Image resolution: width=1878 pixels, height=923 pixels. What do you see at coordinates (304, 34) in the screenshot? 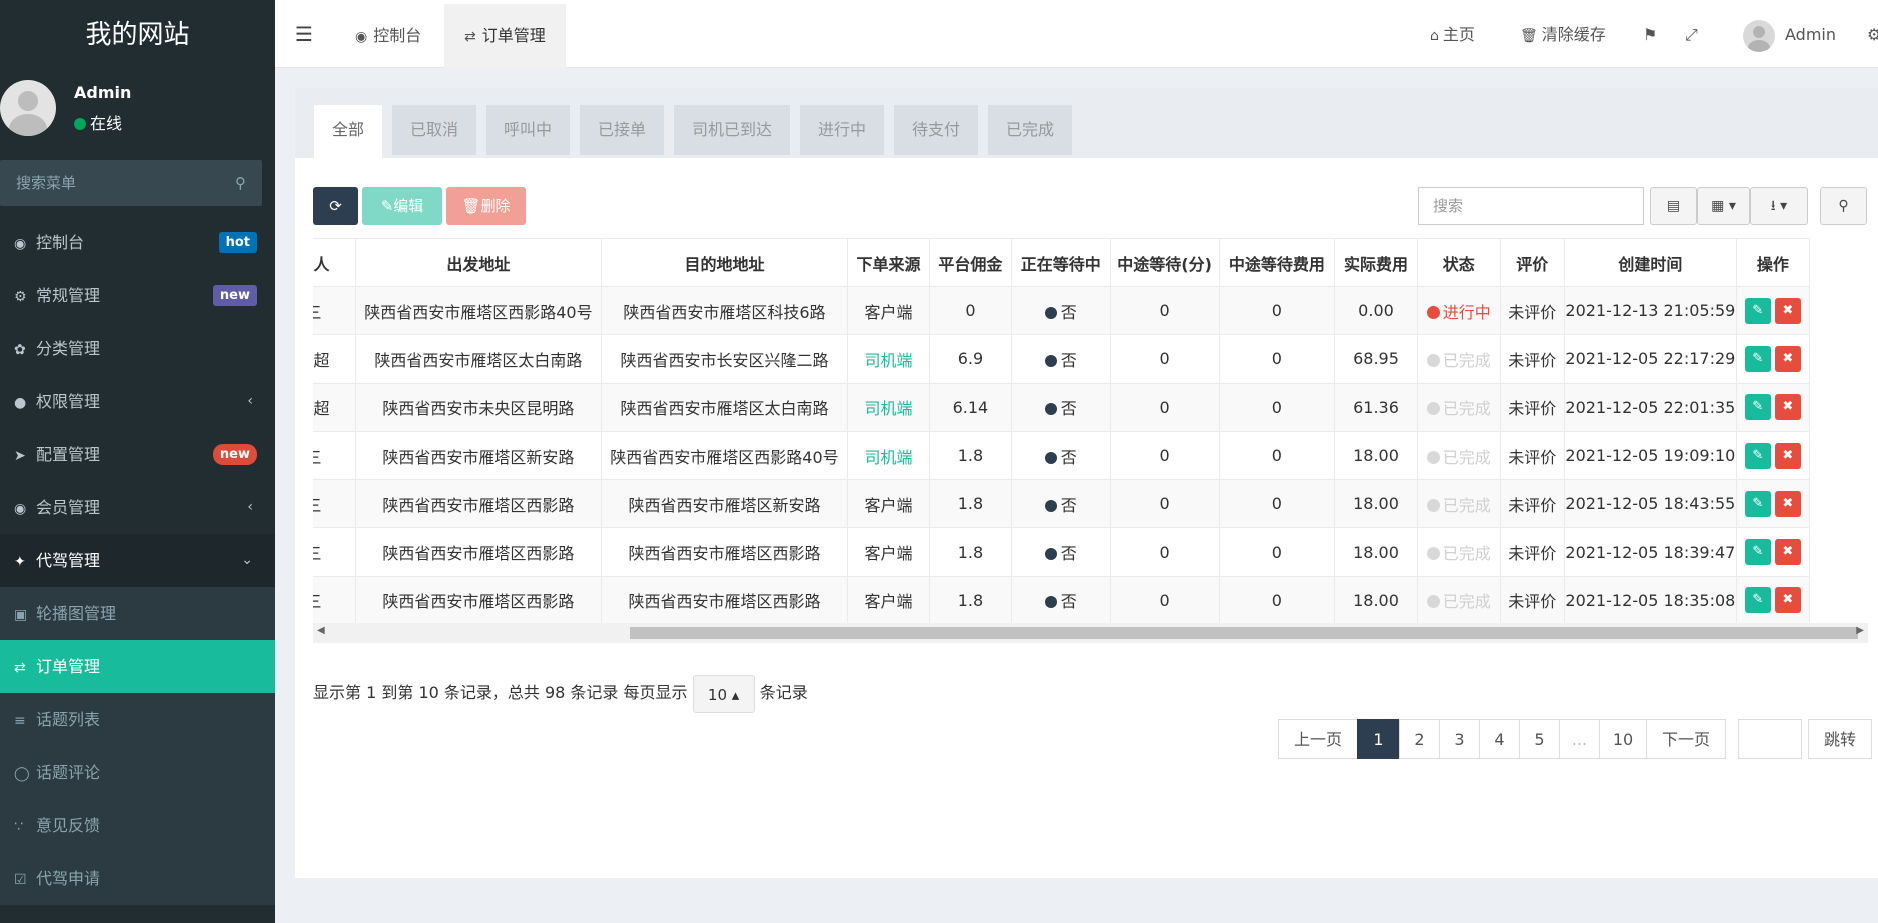
I see `menu-toggle-icon: ☰` at bounding box center [304, 34].